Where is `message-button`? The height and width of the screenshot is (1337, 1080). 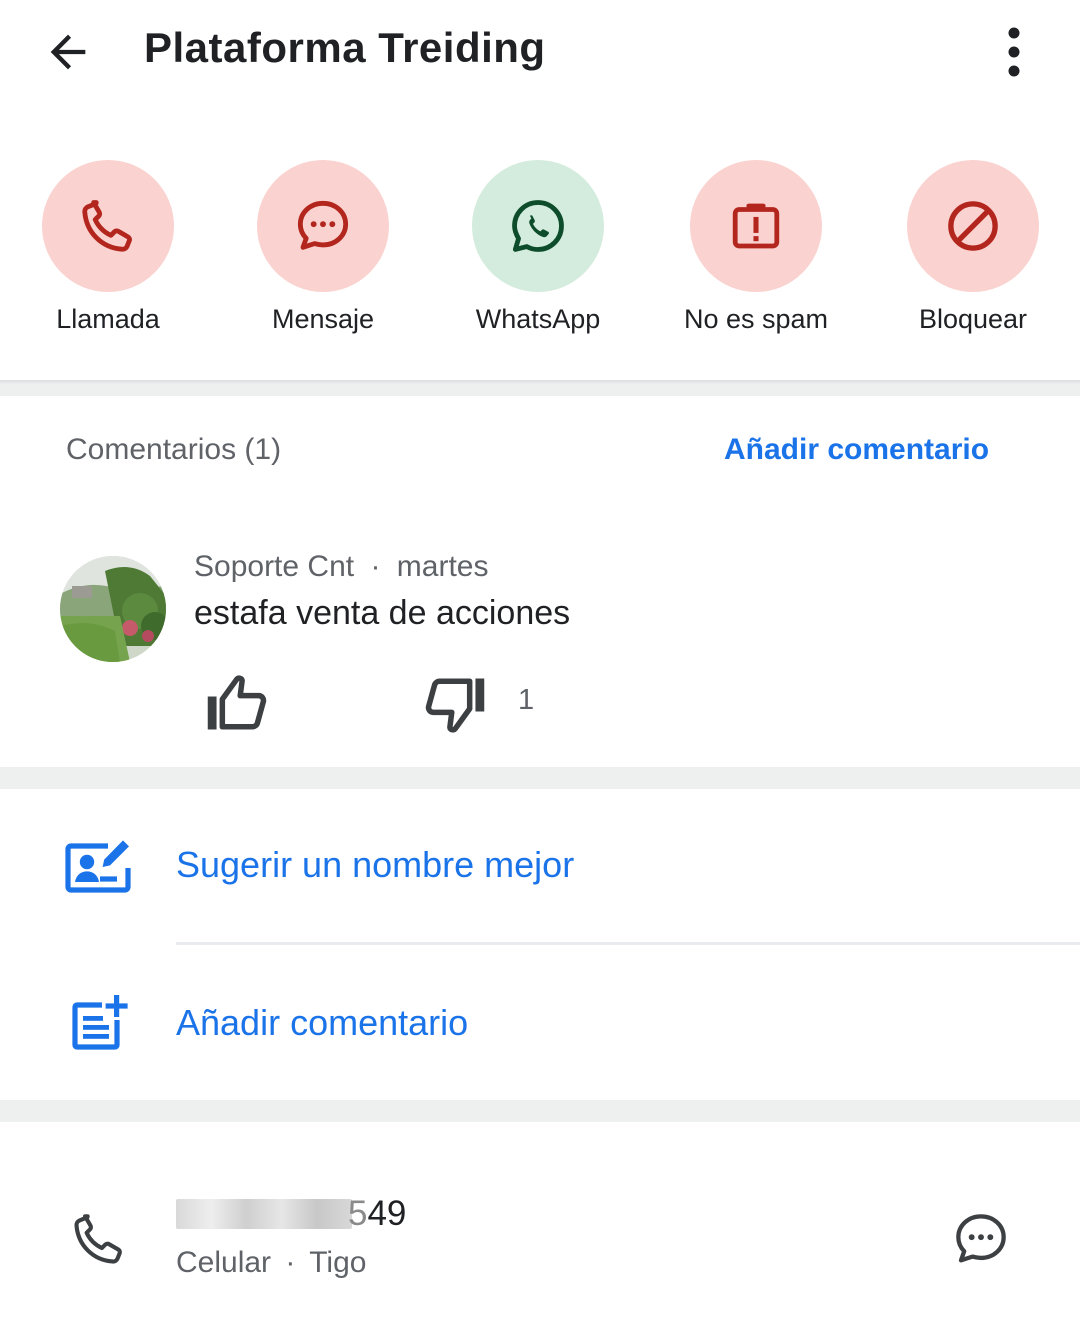
message-button is located at coordinates (323, 226).